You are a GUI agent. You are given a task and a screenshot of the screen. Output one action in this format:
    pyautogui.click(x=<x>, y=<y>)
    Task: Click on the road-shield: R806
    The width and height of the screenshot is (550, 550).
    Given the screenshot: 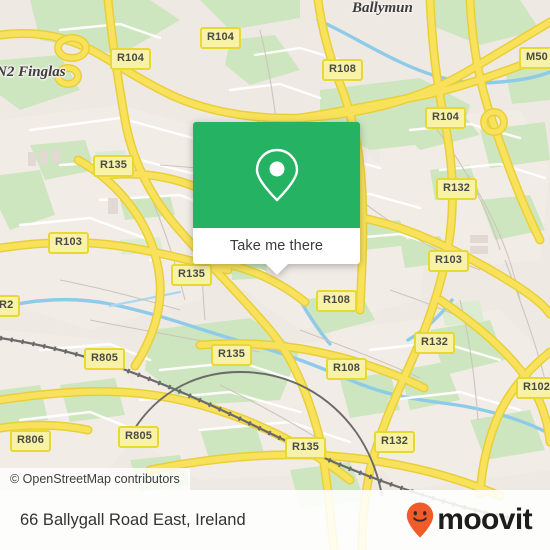 What is the action you would take?
    pyautogui.click(x=31, y=441)
    